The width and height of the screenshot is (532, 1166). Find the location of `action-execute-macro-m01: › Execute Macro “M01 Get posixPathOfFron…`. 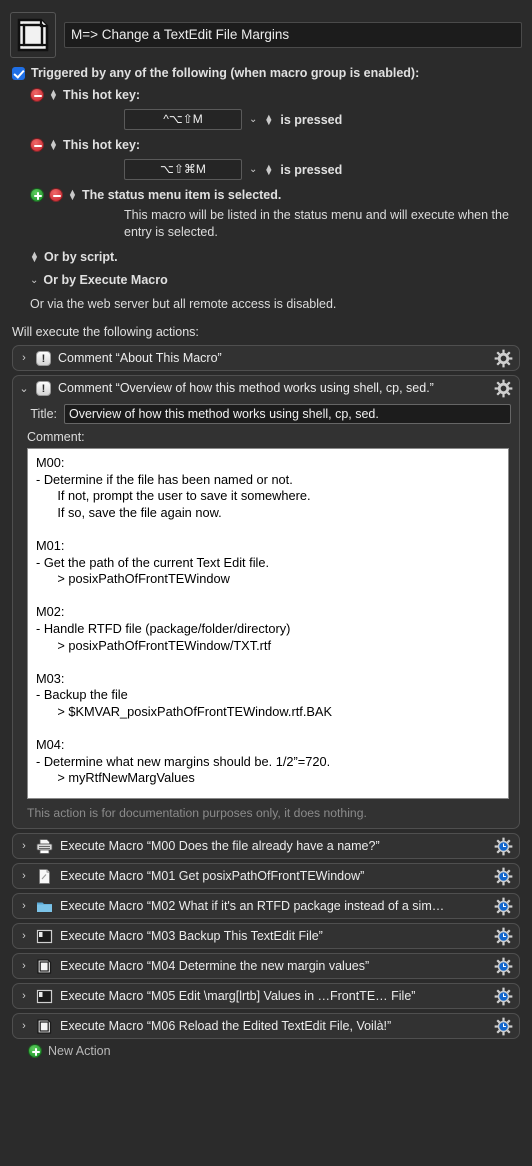

action-execute-macro-m01: › Execute Macro “M01 Get posixPathOfFron… is located at coordinates (266, 876).